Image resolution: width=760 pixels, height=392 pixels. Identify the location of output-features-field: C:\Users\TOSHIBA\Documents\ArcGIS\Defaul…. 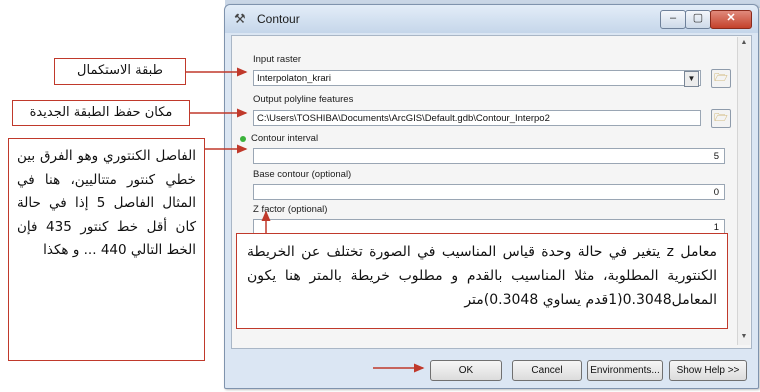
(477, 118).